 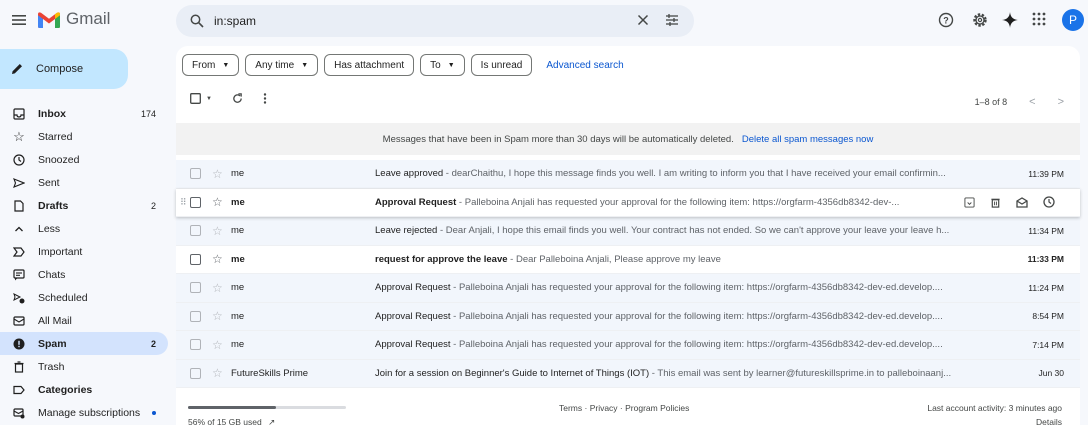 I want to click on draft-icon, so click(x=19, y=206).